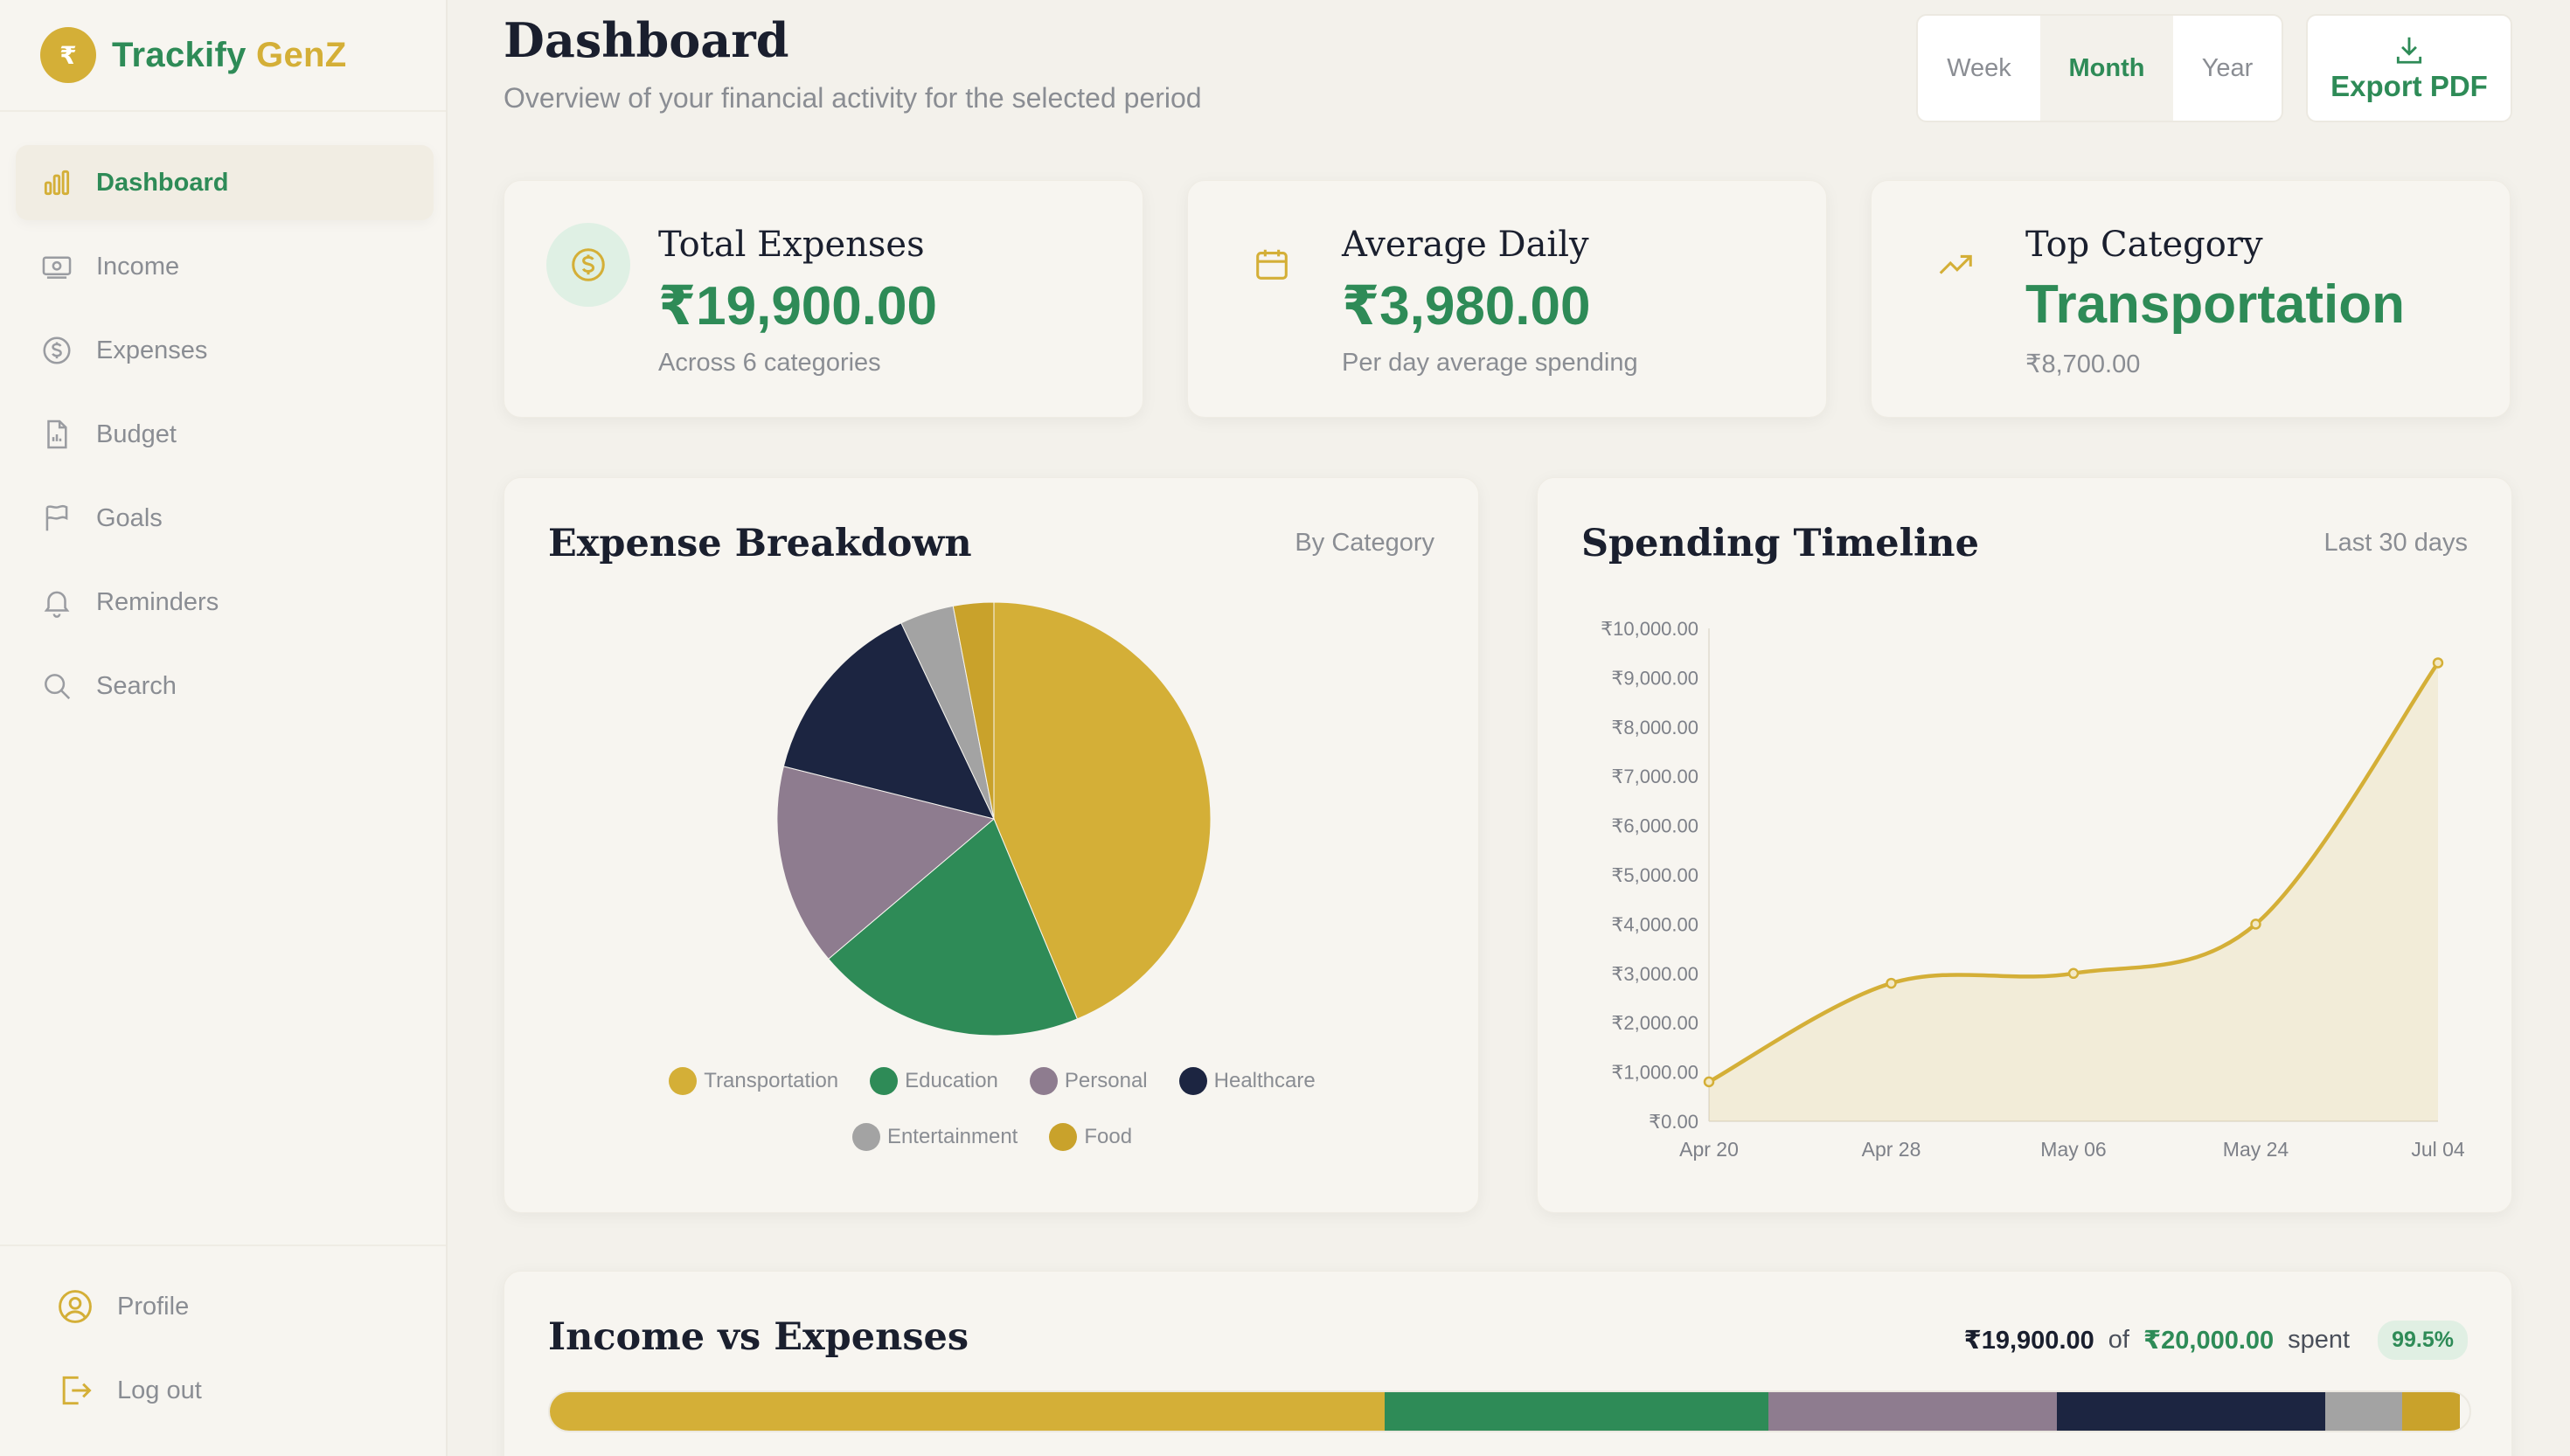 Image resolution: width=2570 pixels, height=1456 pixels. What do you see at coordinates (1466, 306) in the screenshot?
I see `stat-value: ₹3,980.00` at bounding box center [1466, 306].